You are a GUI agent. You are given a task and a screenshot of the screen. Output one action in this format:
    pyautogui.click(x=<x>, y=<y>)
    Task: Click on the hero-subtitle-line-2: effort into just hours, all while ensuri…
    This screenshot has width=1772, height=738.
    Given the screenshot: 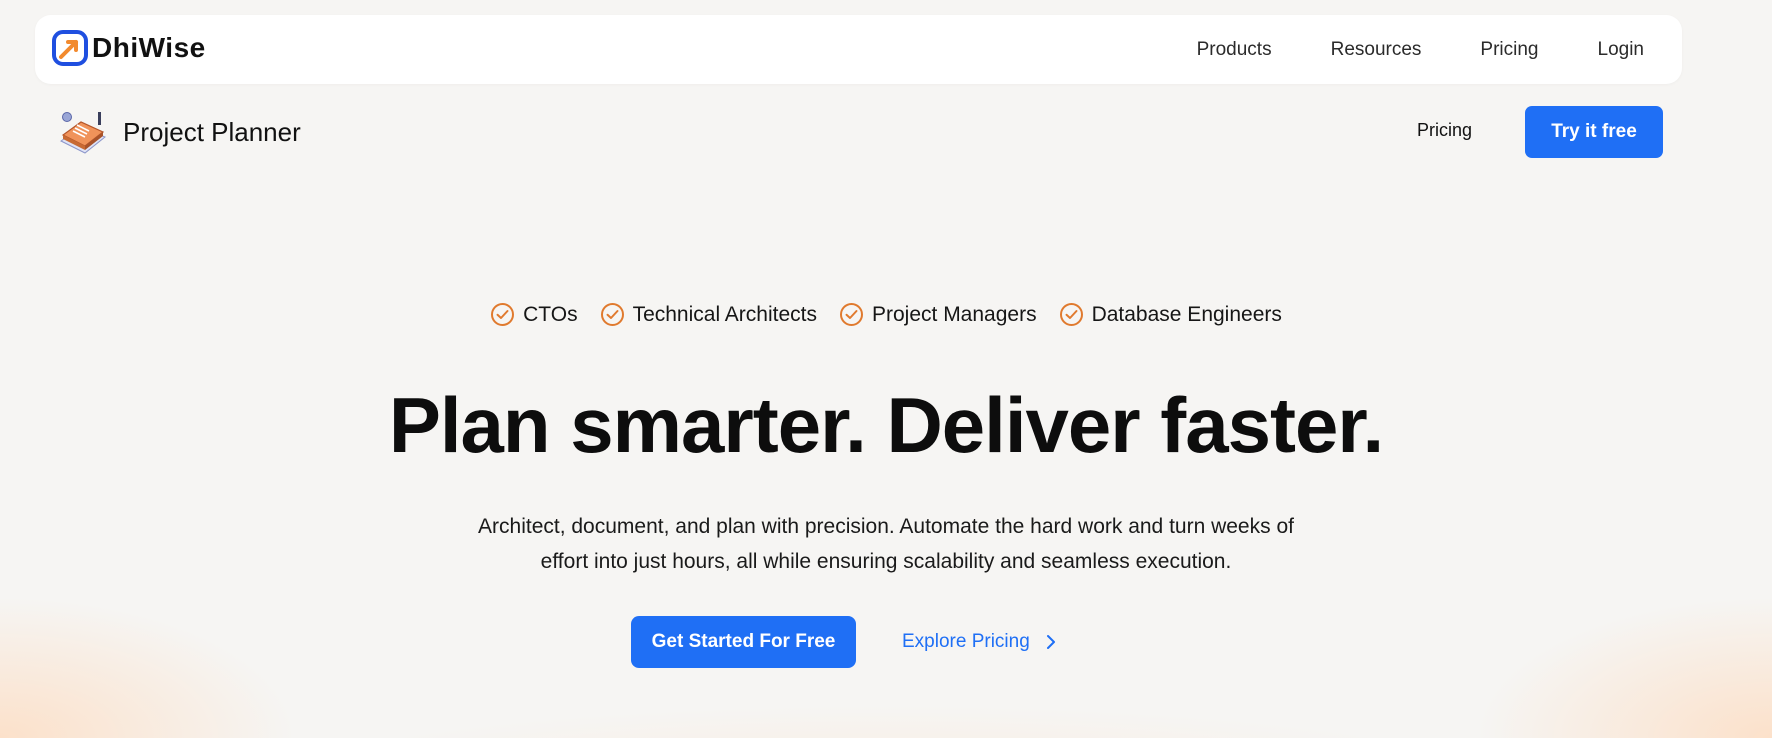 What is the action you would take?
    pyautogui.click(x=886, y=561)
    